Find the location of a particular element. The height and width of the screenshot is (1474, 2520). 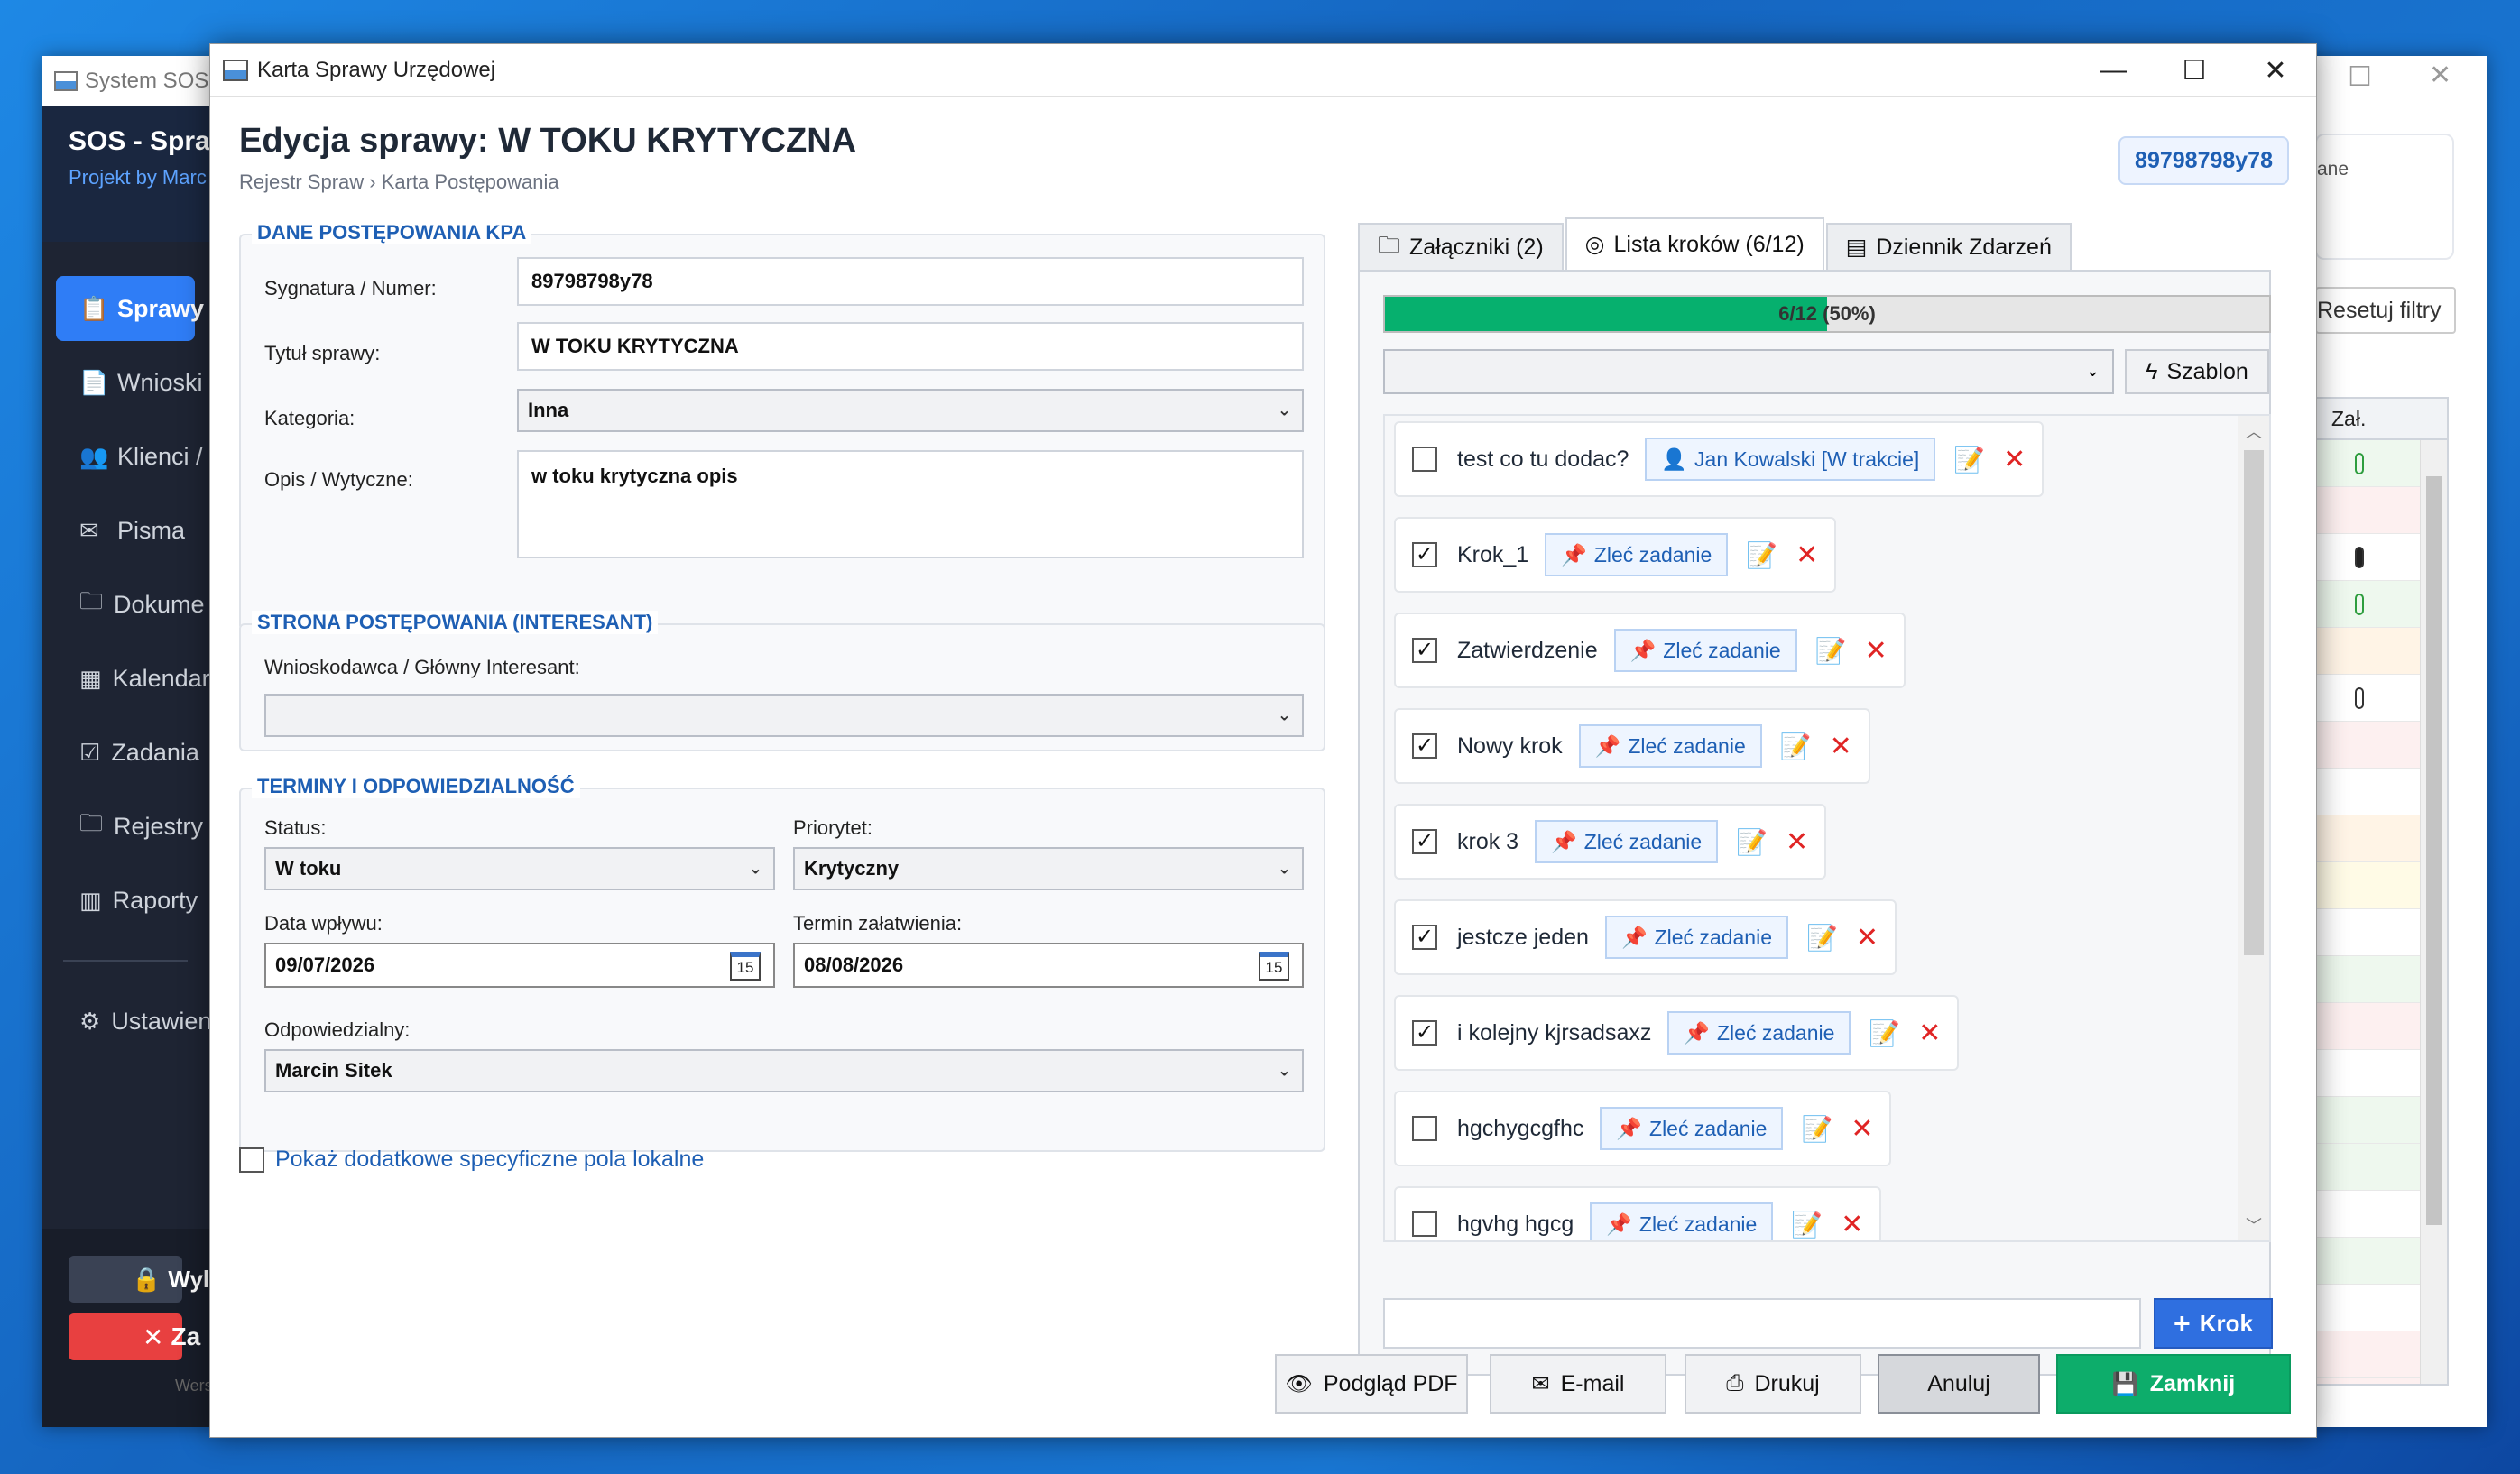

template-select: ⌄ is located at coordinates (1748, 371).